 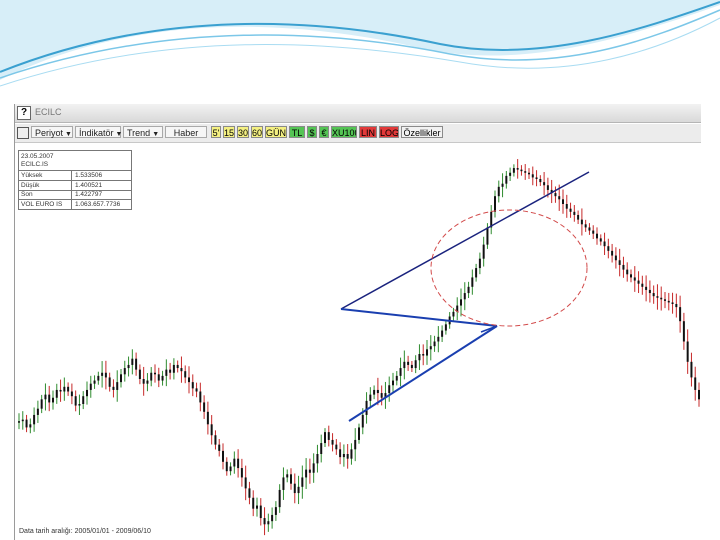 I want to click on triangle-base-line, so click(x=419, y=317).